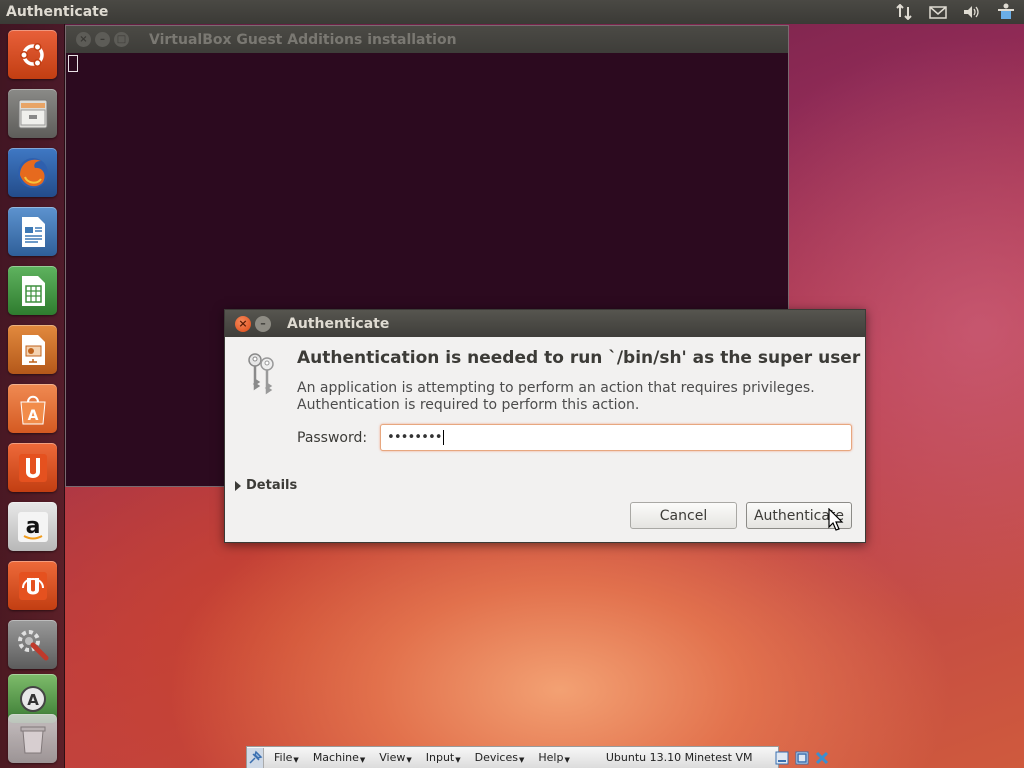  Describe the element at coordinates (938, 12) in the screenshot. I see `mail-icon` at that location.